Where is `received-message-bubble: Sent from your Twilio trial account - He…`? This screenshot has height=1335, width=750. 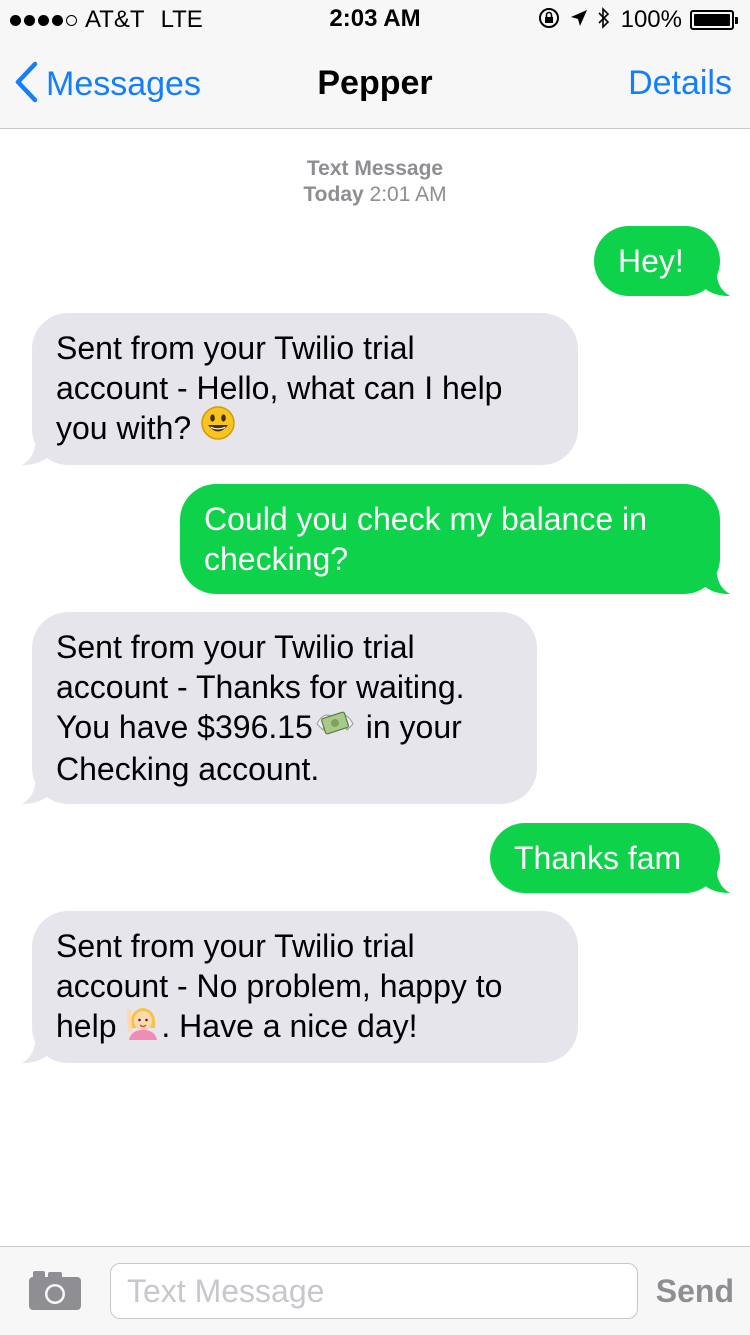
received-message-bubble: Sent from your Twilio trial account - He… is located at coordinates (300, 389).